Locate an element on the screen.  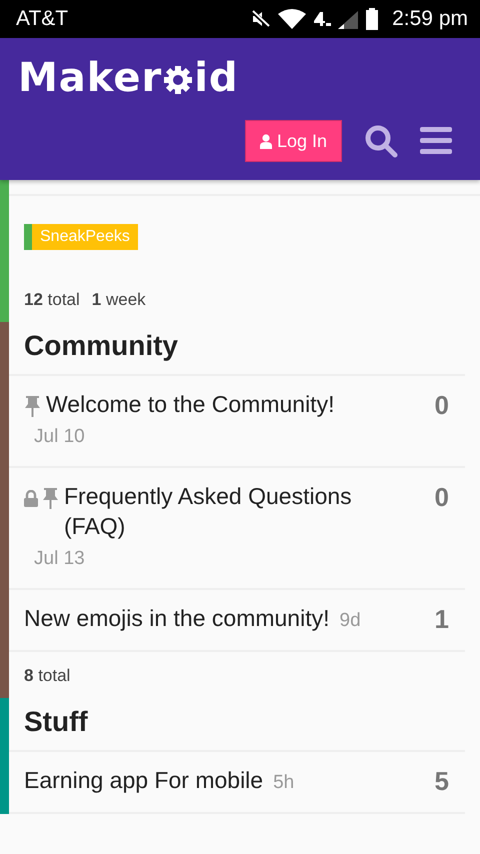
logo-text: Maker is located at coordinates (90, 78).